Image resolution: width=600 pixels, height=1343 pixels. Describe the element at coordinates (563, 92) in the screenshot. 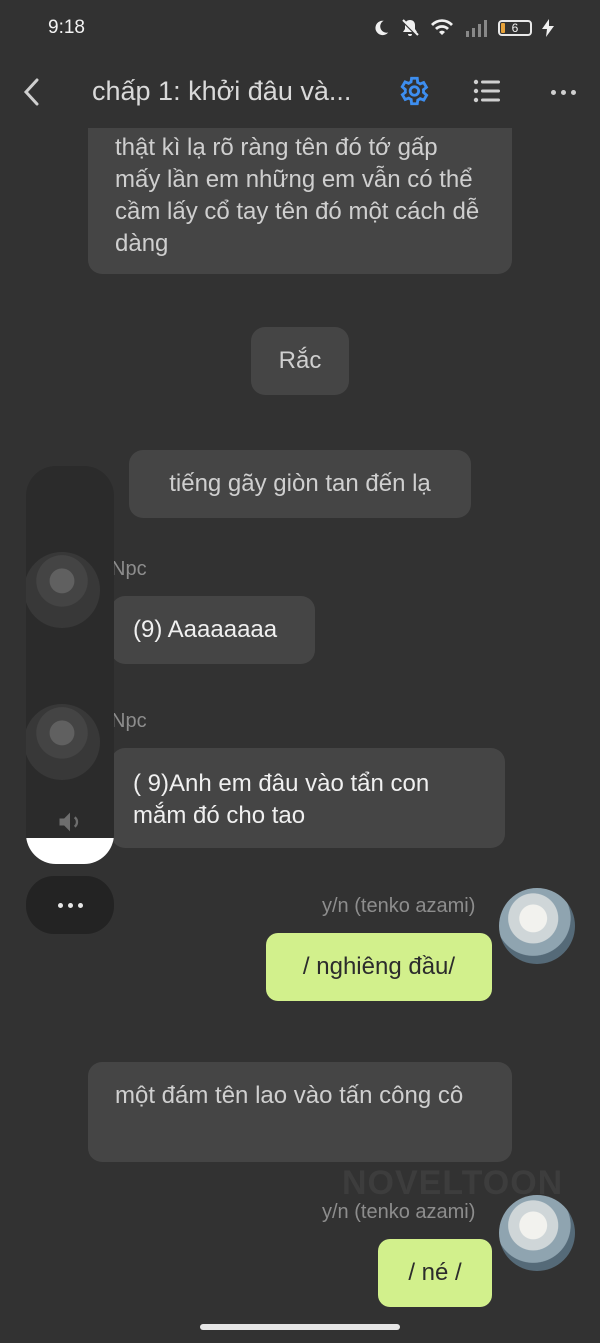

I see `more-options-button-overlay` at that location.